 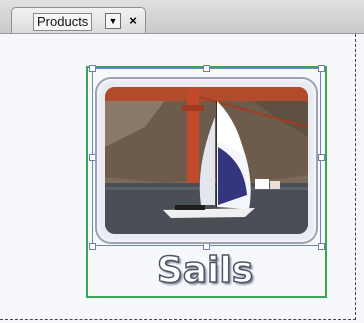 I want to click on resize-handle-right, so click(x=321, y=157).